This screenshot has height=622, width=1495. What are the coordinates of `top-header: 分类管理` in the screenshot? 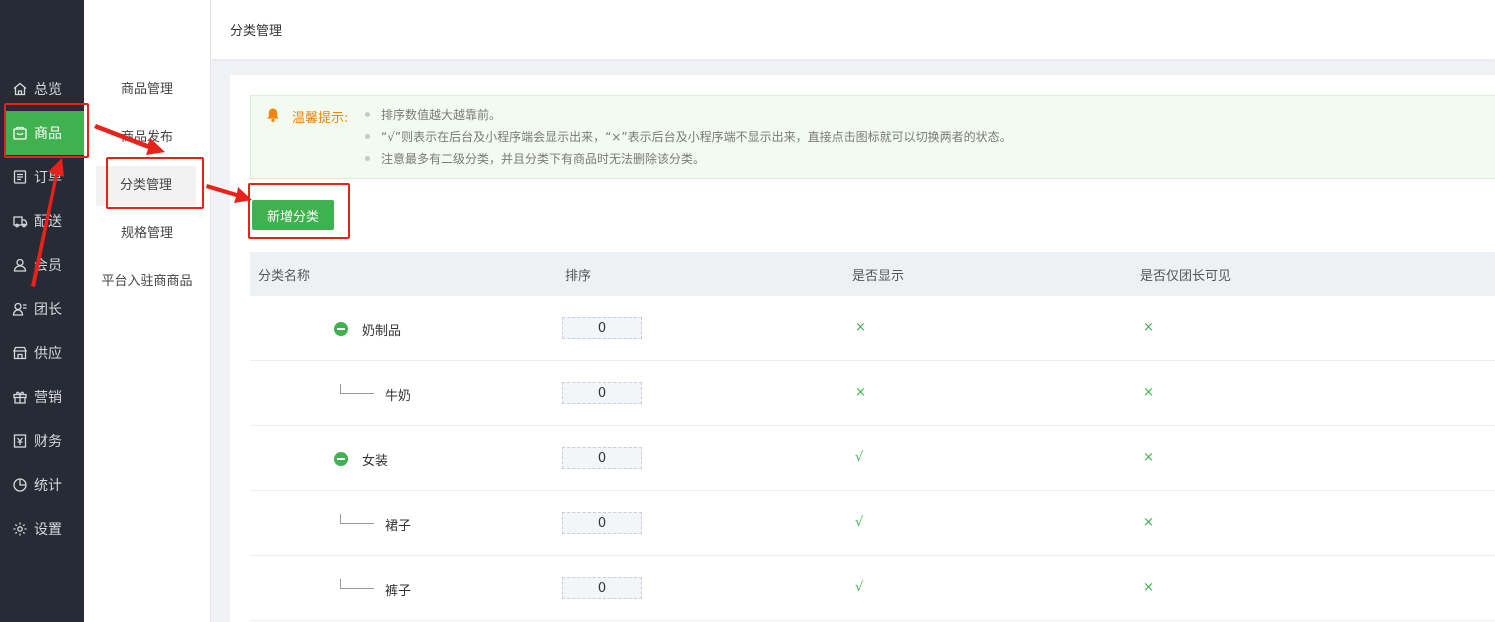 It's located at (853, 29).